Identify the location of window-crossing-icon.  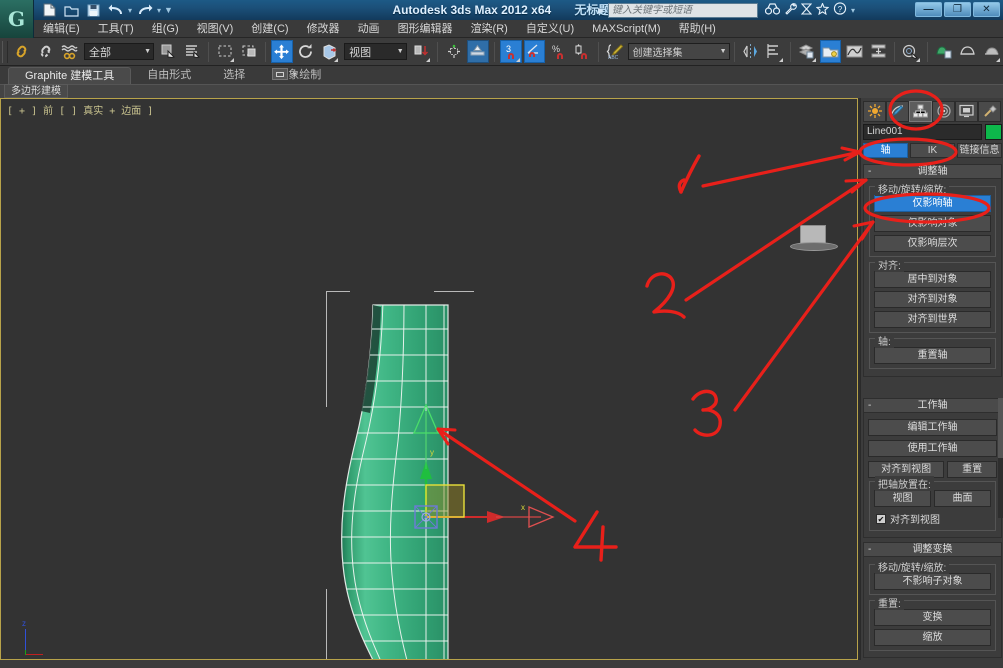
(249, 51).